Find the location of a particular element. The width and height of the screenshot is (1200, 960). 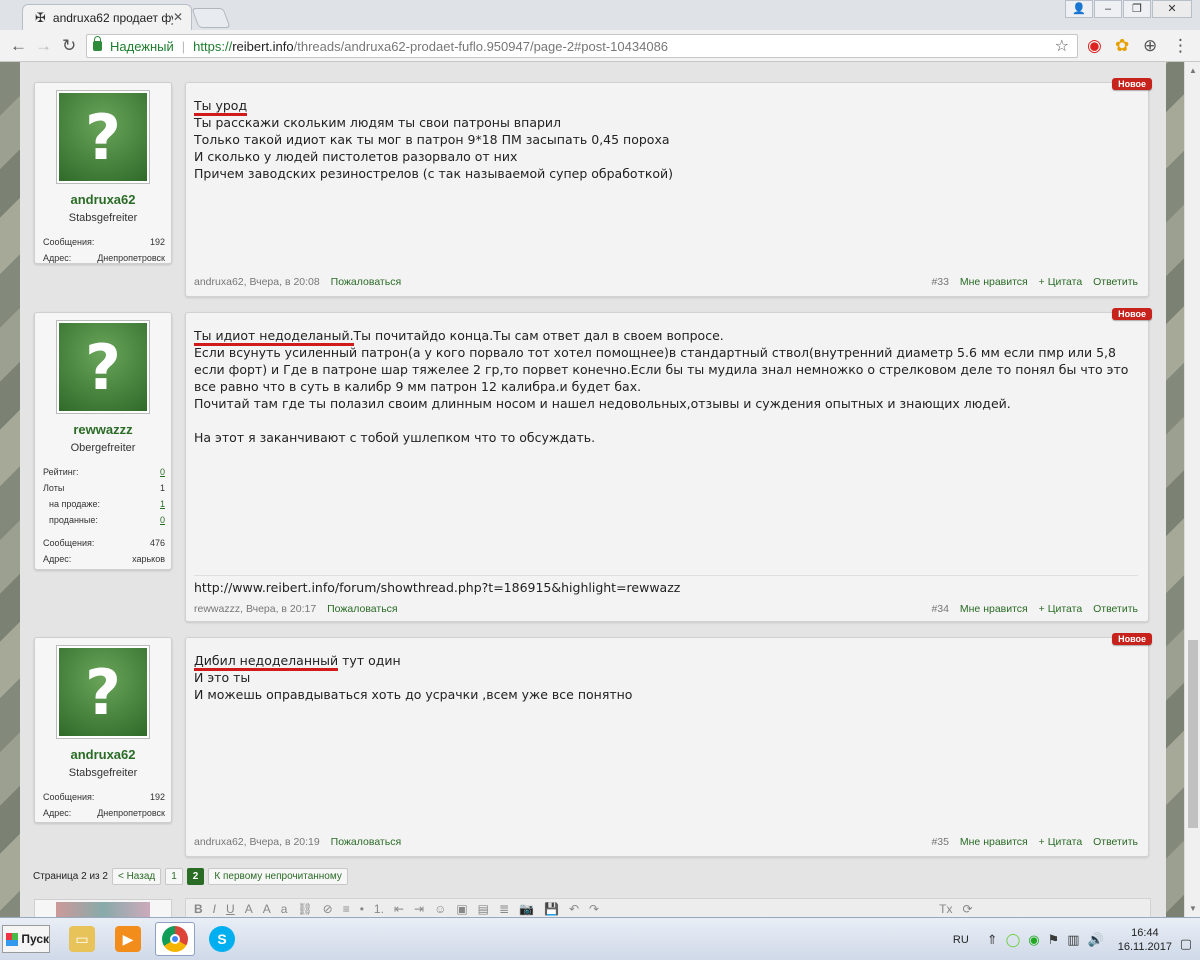

post-date: Вчера, в 20:17 is located at coordinates (281, 609).